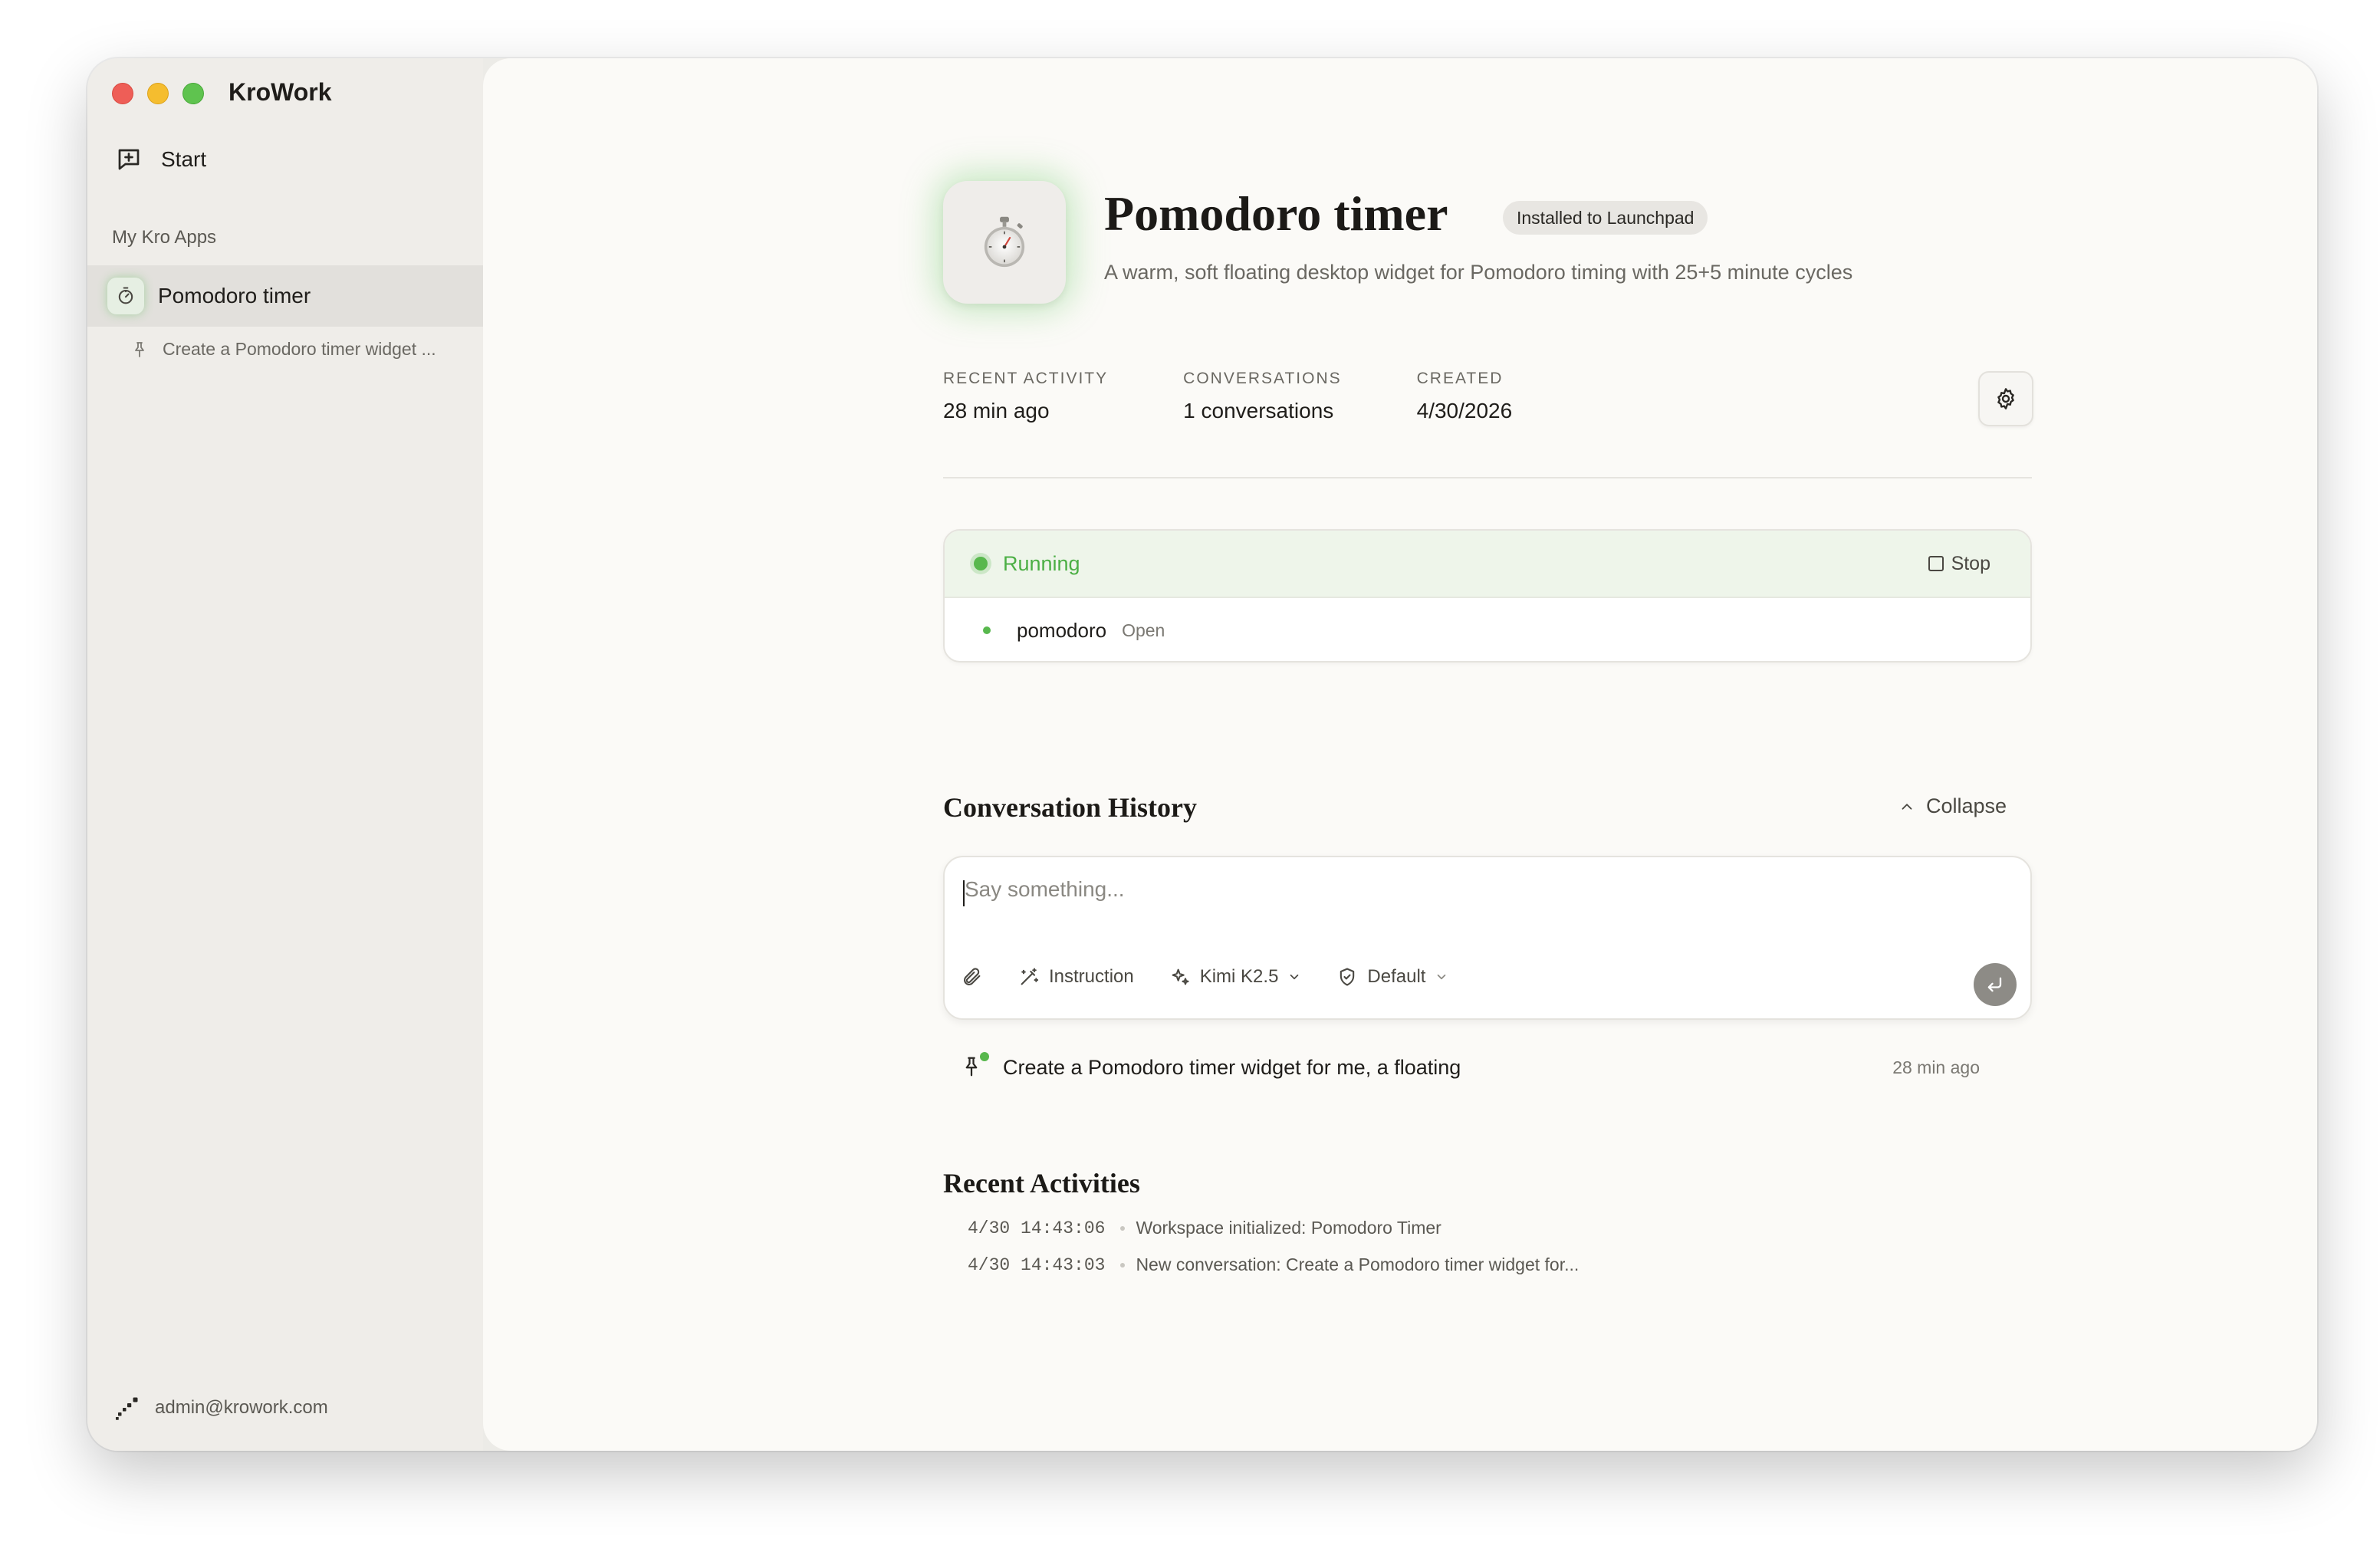 The width and height of the screenshot is (2380, 1552). Describe the element at coordinates (280, 92) in the screenshot. I see `app-title: KroWork` at that location.